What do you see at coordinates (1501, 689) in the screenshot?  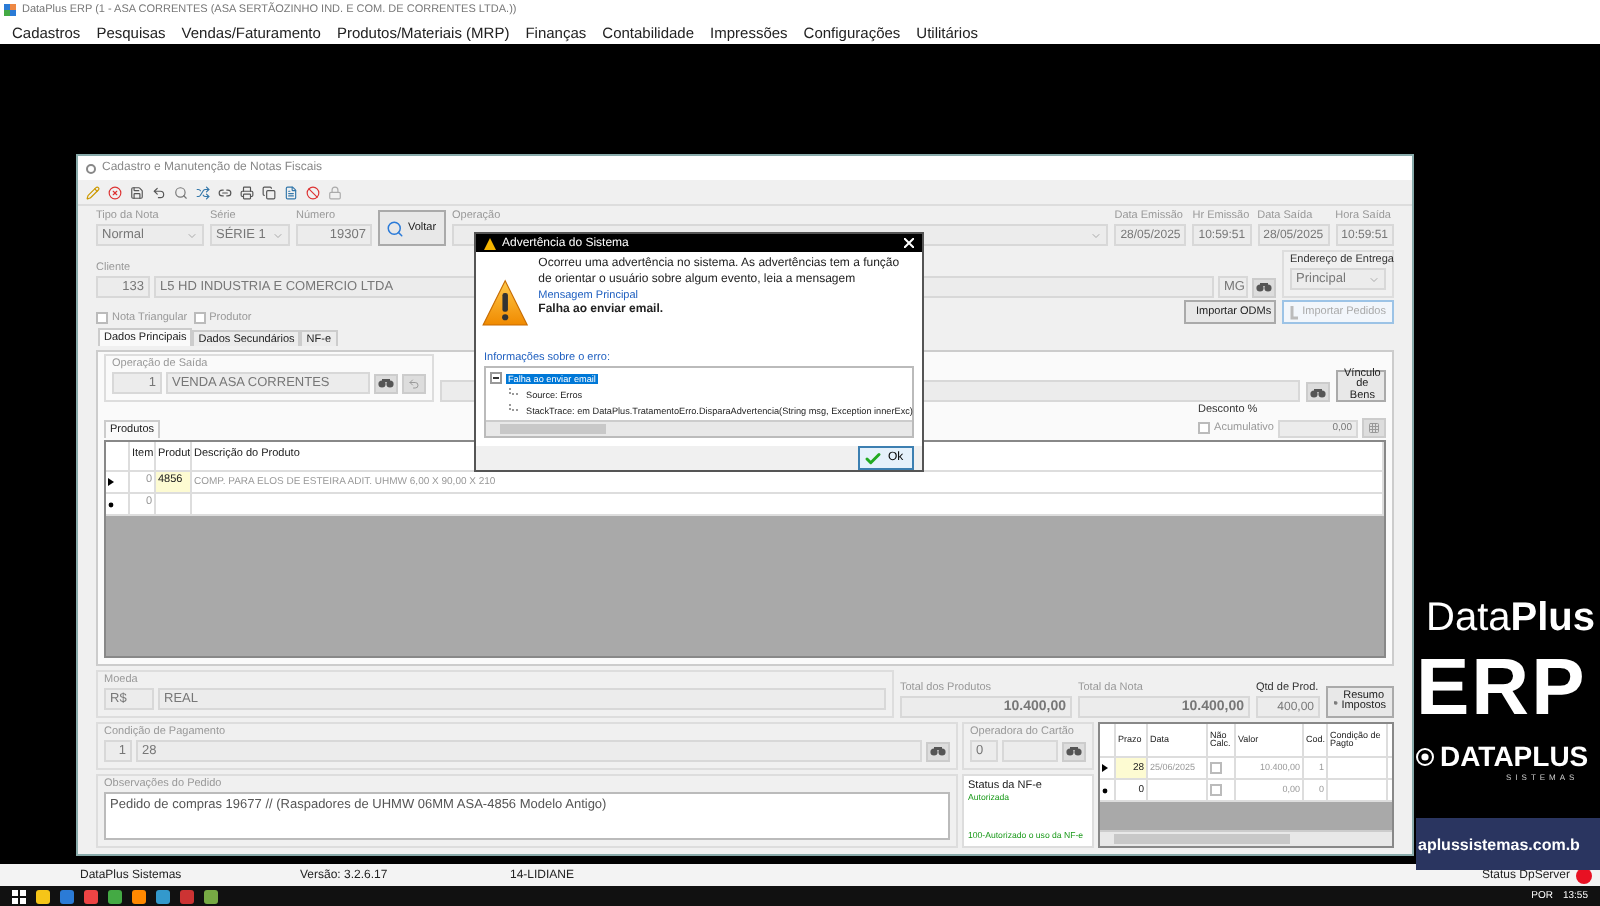 I see `brand-product: ERP` at bounding box center [1501, 689].